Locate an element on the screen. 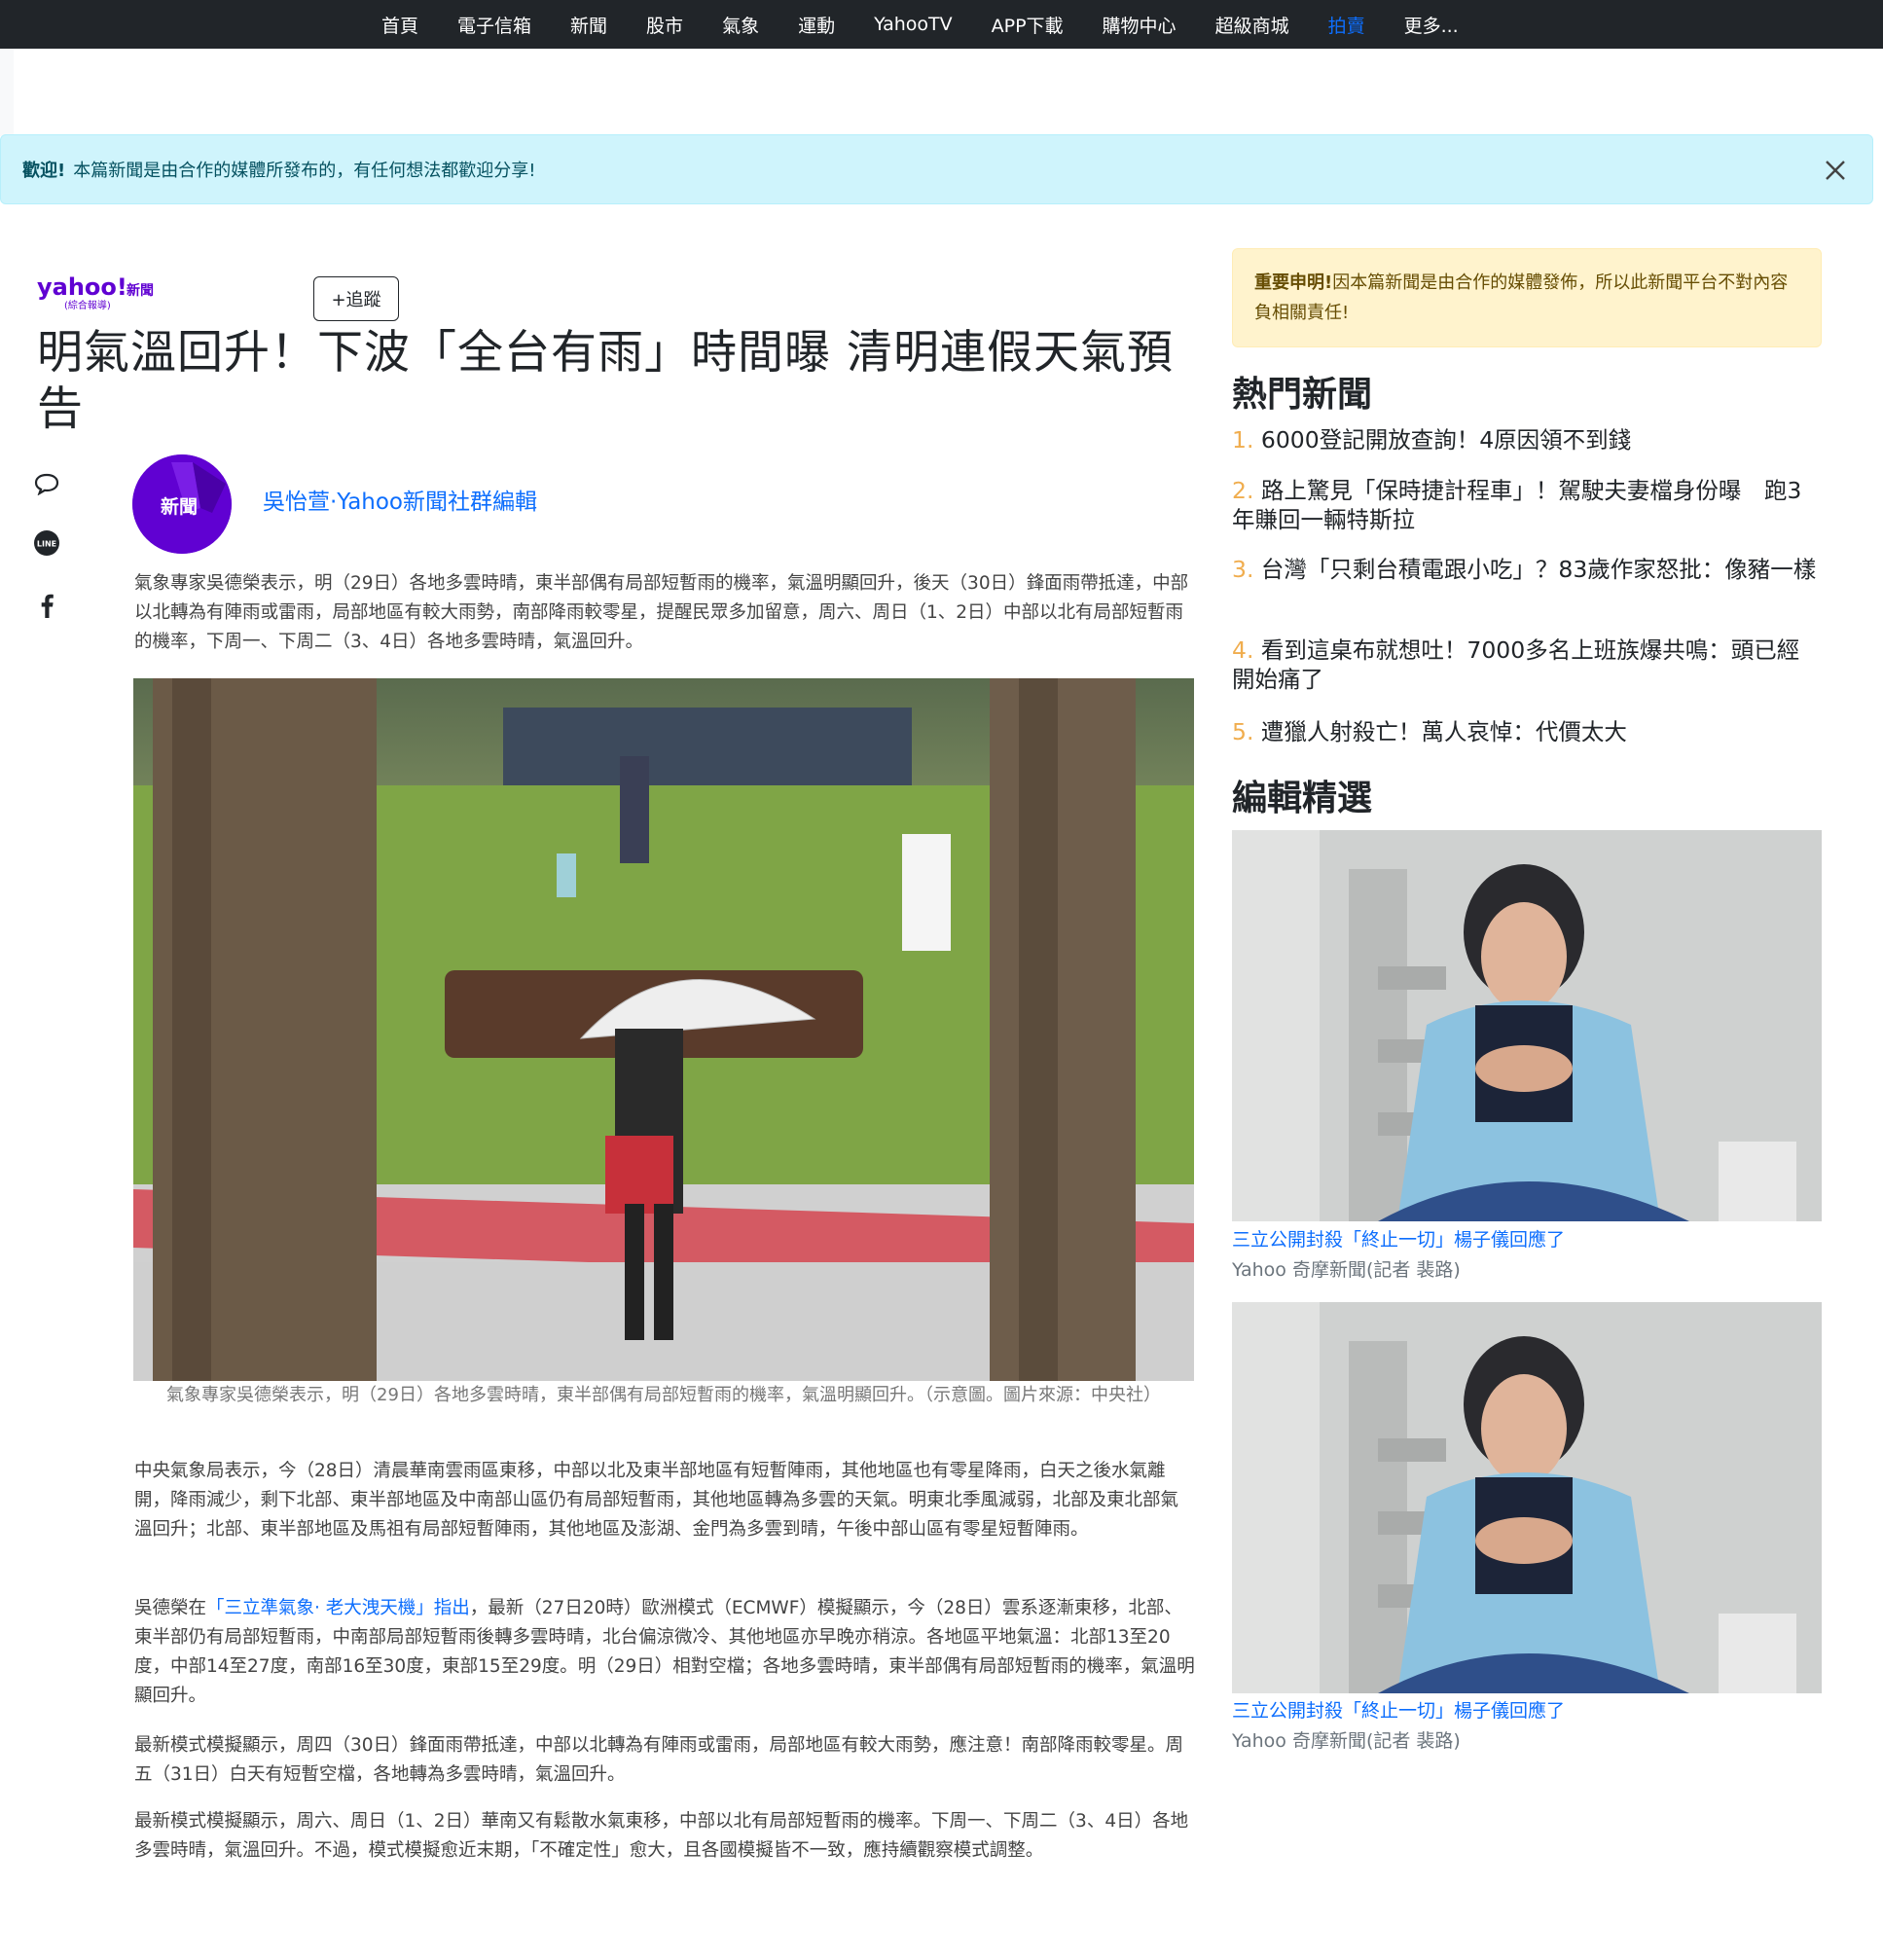 Image resolution: width=1883 pixels, height=1960 pixels. hot-news-number: 5. is located at coordinates (1243, 731).